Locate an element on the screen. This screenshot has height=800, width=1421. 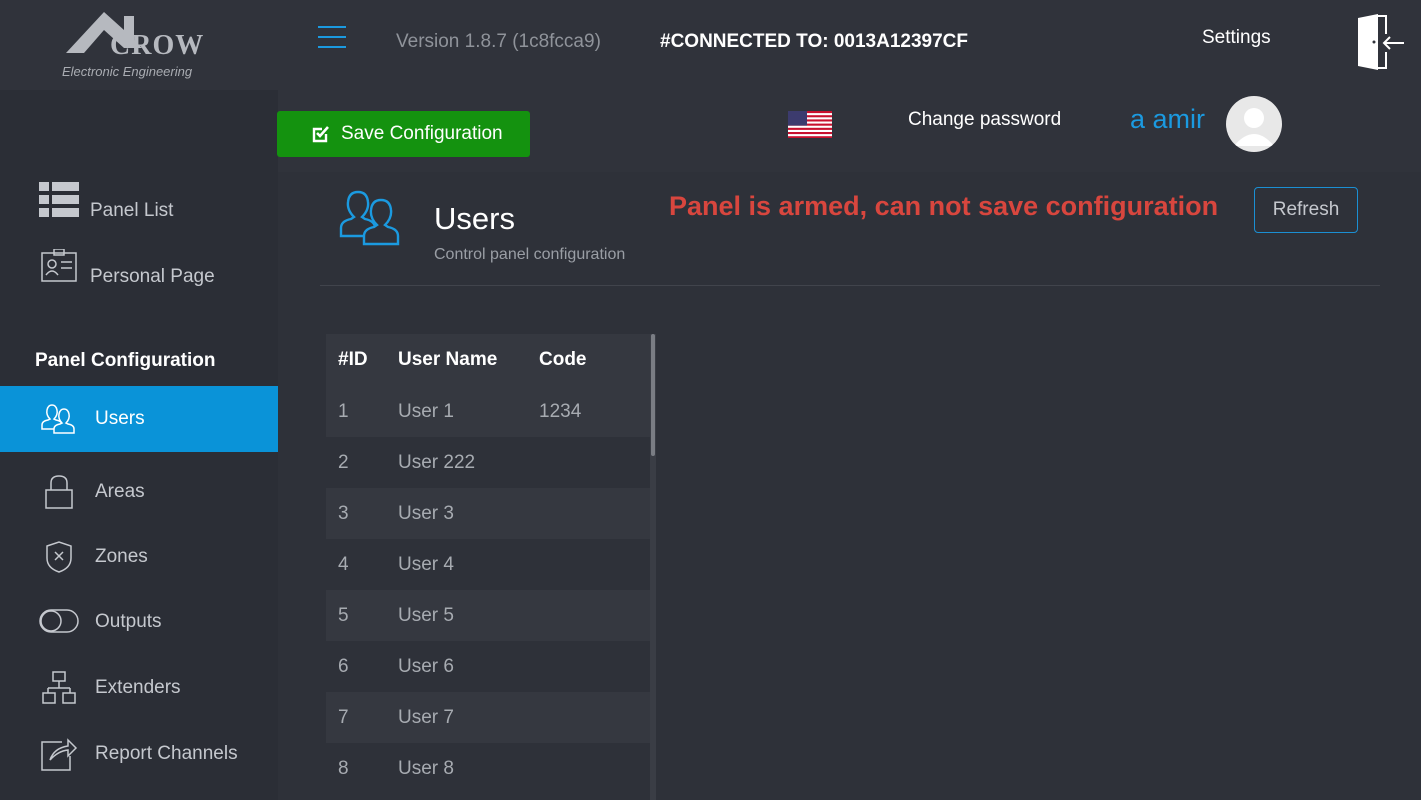
user-avatar-icon is located at coordinates (1254, 127).